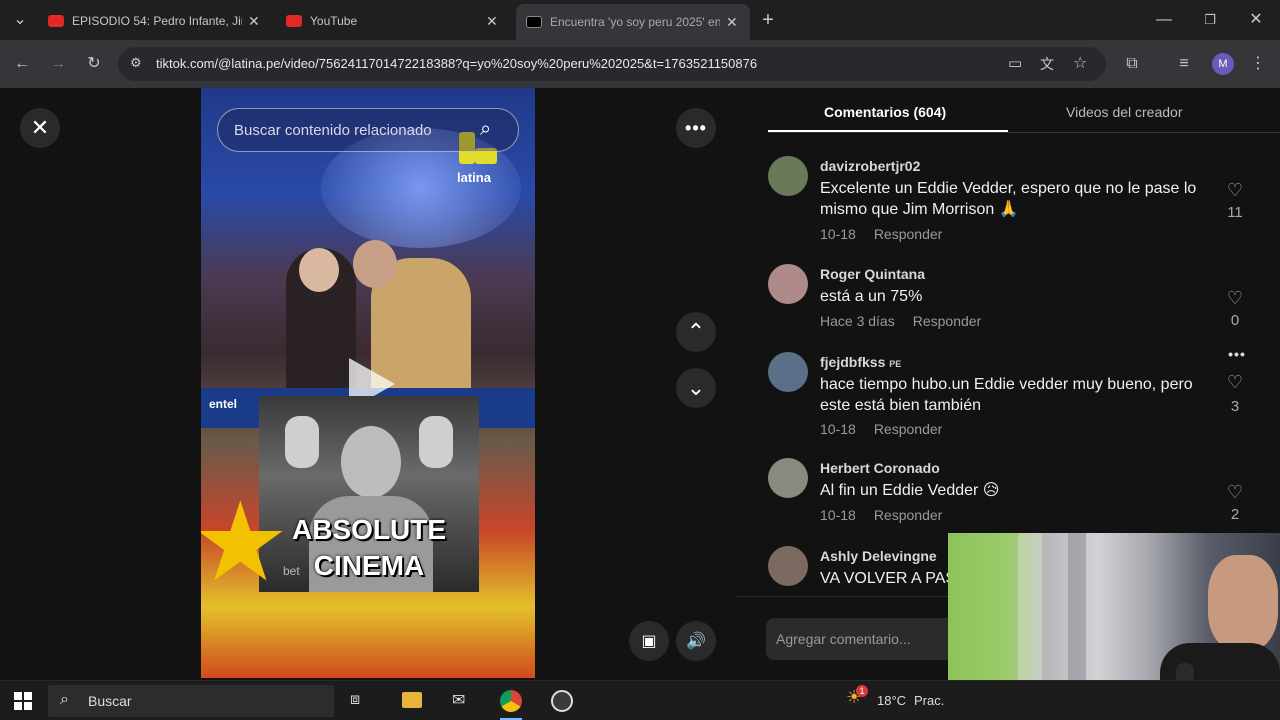 The image size is (1280, 720). Describe the element at coordinates (191, 701) in the screenshot. I see `taskbar-search-box: ⌕ Buscar` at that location.